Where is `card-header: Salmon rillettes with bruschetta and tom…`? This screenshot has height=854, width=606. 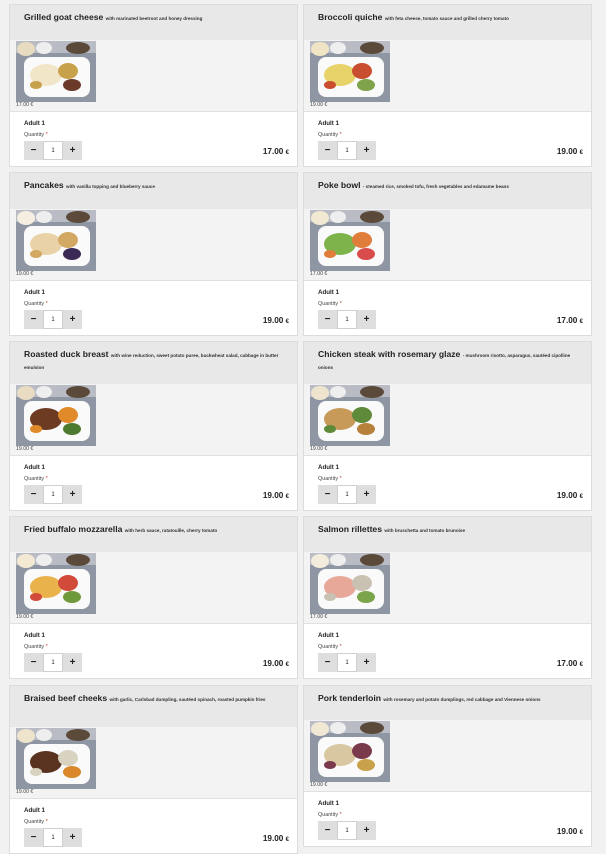 card-header: Salmon rillettes with bruschetta and tom… is located at coordinates (447, 534).